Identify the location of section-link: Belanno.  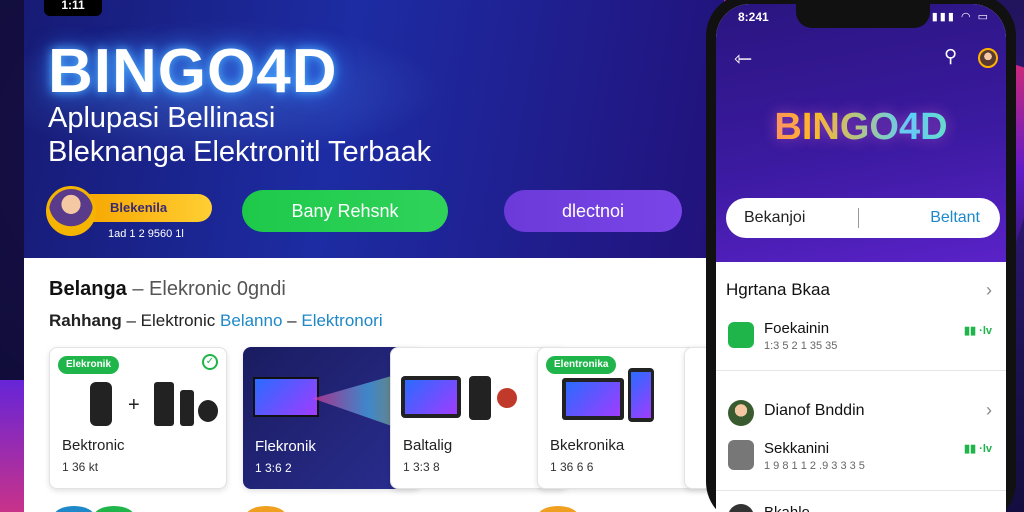
(251, 320).